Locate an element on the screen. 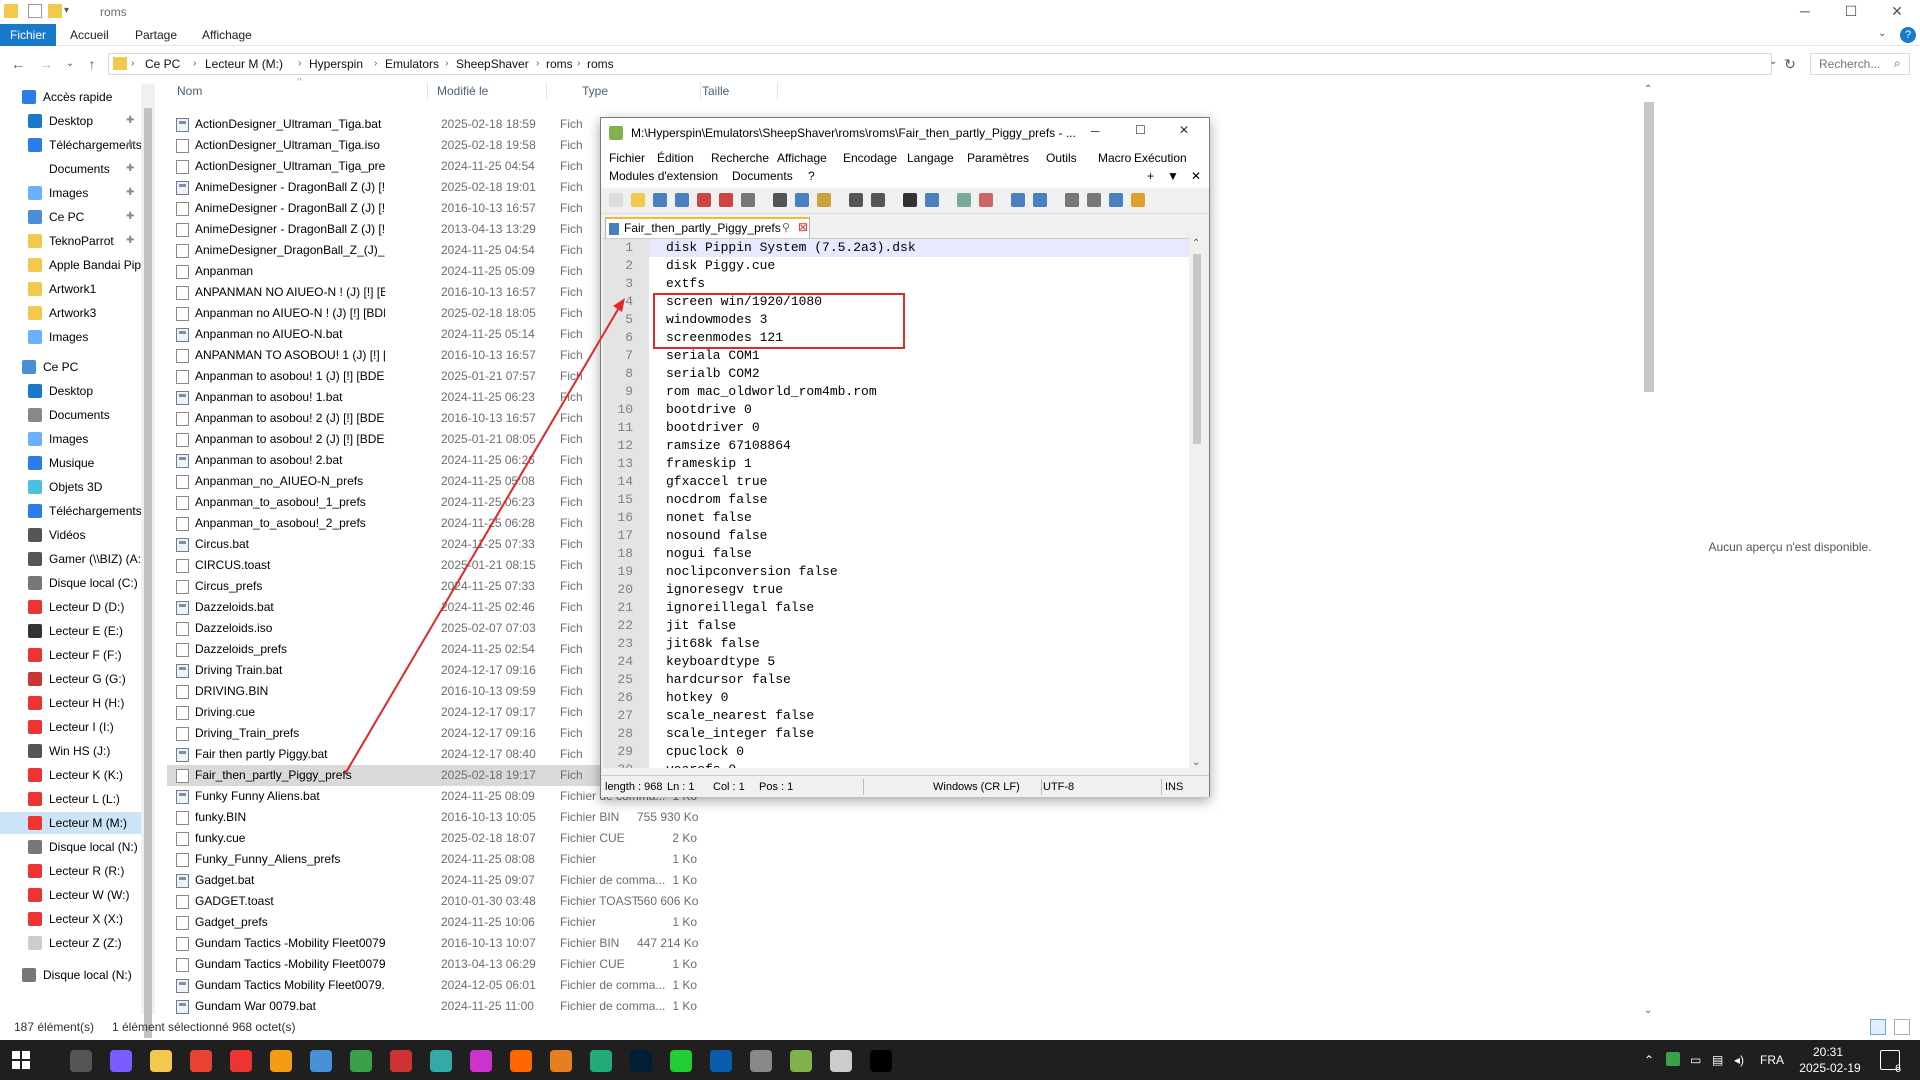 This screenshot has height=1080, width=1920. app-magenta-icon is located at coordinates (481, 1061).